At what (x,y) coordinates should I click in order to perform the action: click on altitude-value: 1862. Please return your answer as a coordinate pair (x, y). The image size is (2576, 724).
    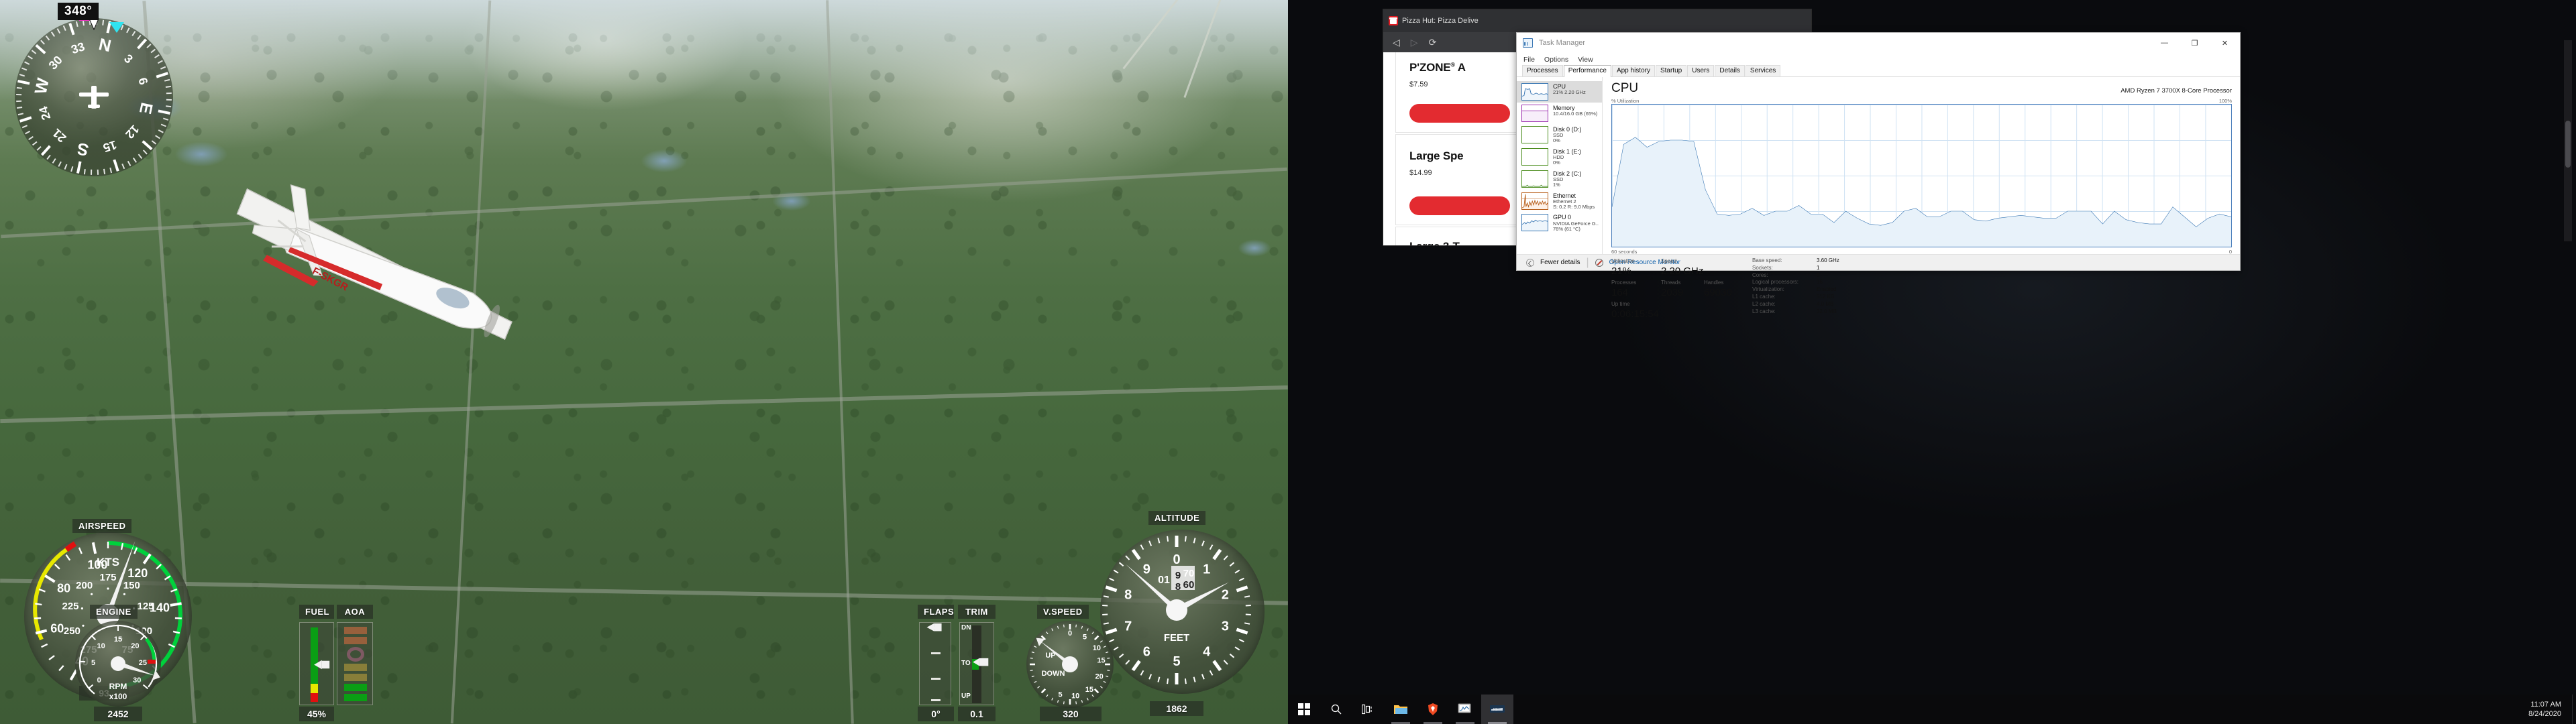
    Looking at the image, I should click on (1176, 708).